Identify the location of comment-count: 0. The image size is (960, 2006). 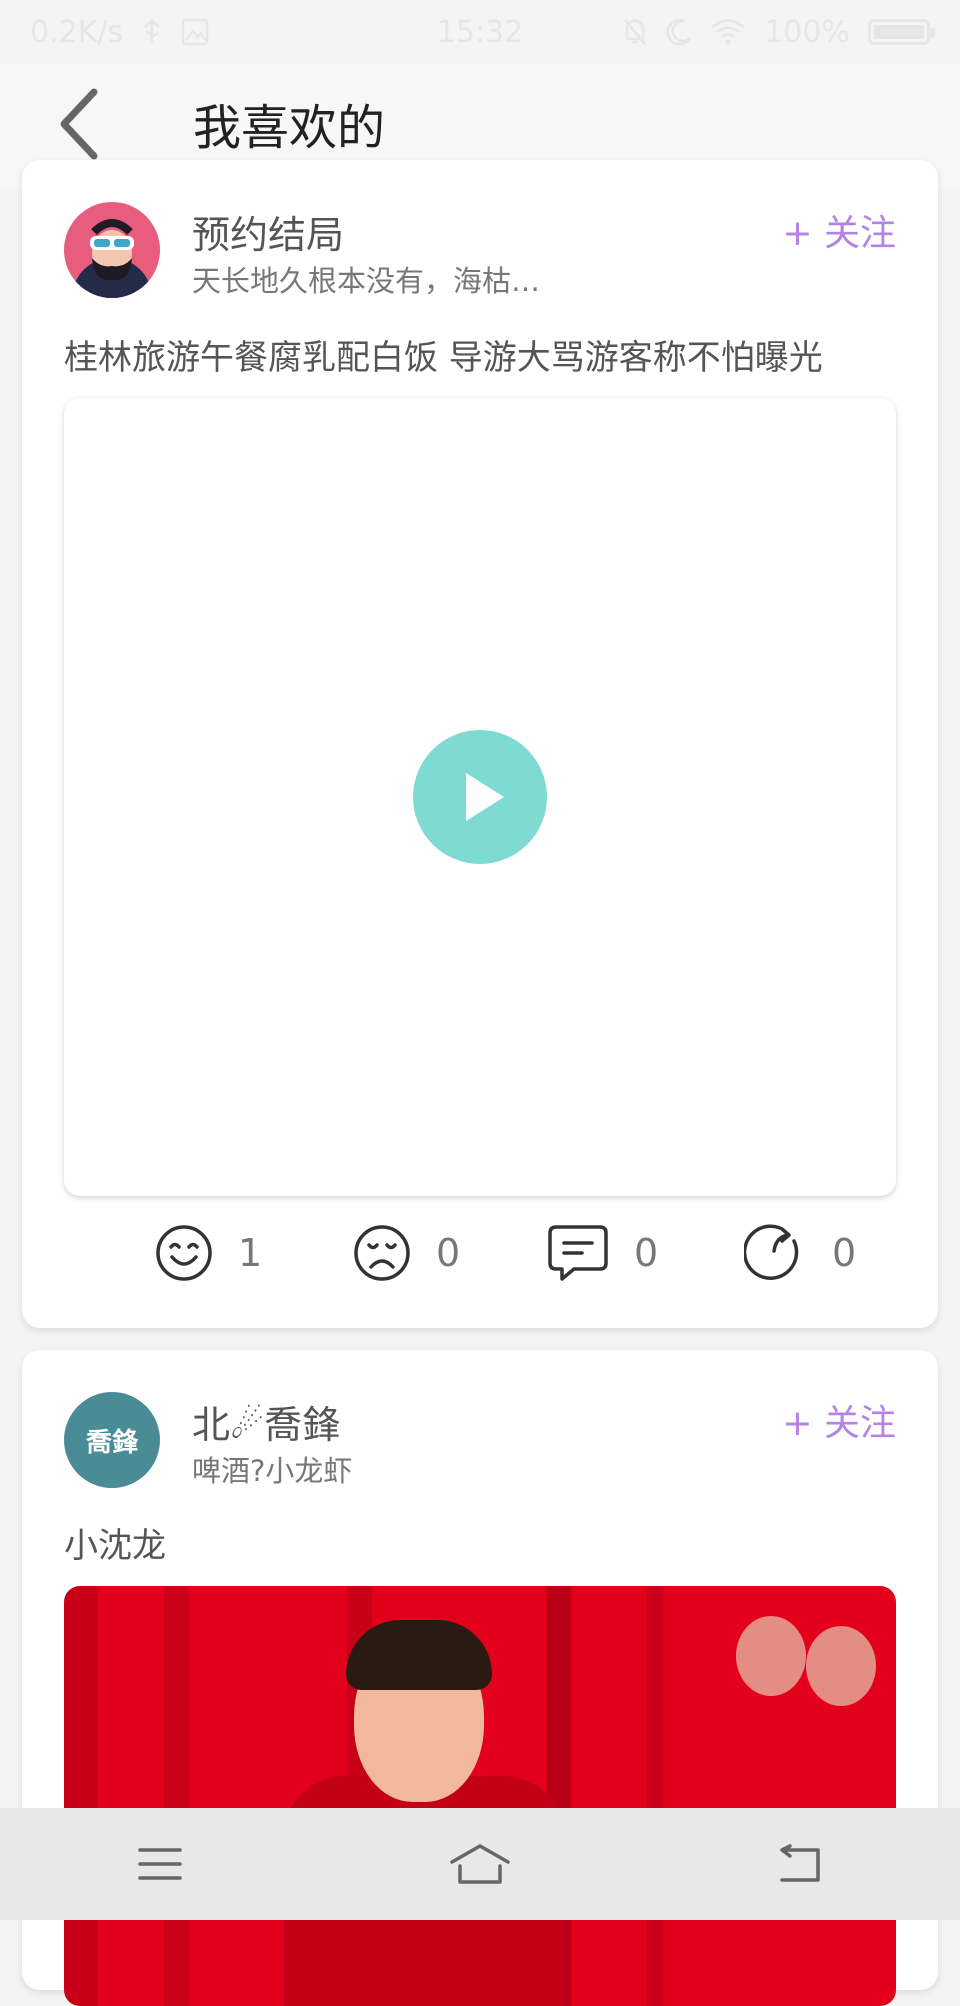
(646, 1253).